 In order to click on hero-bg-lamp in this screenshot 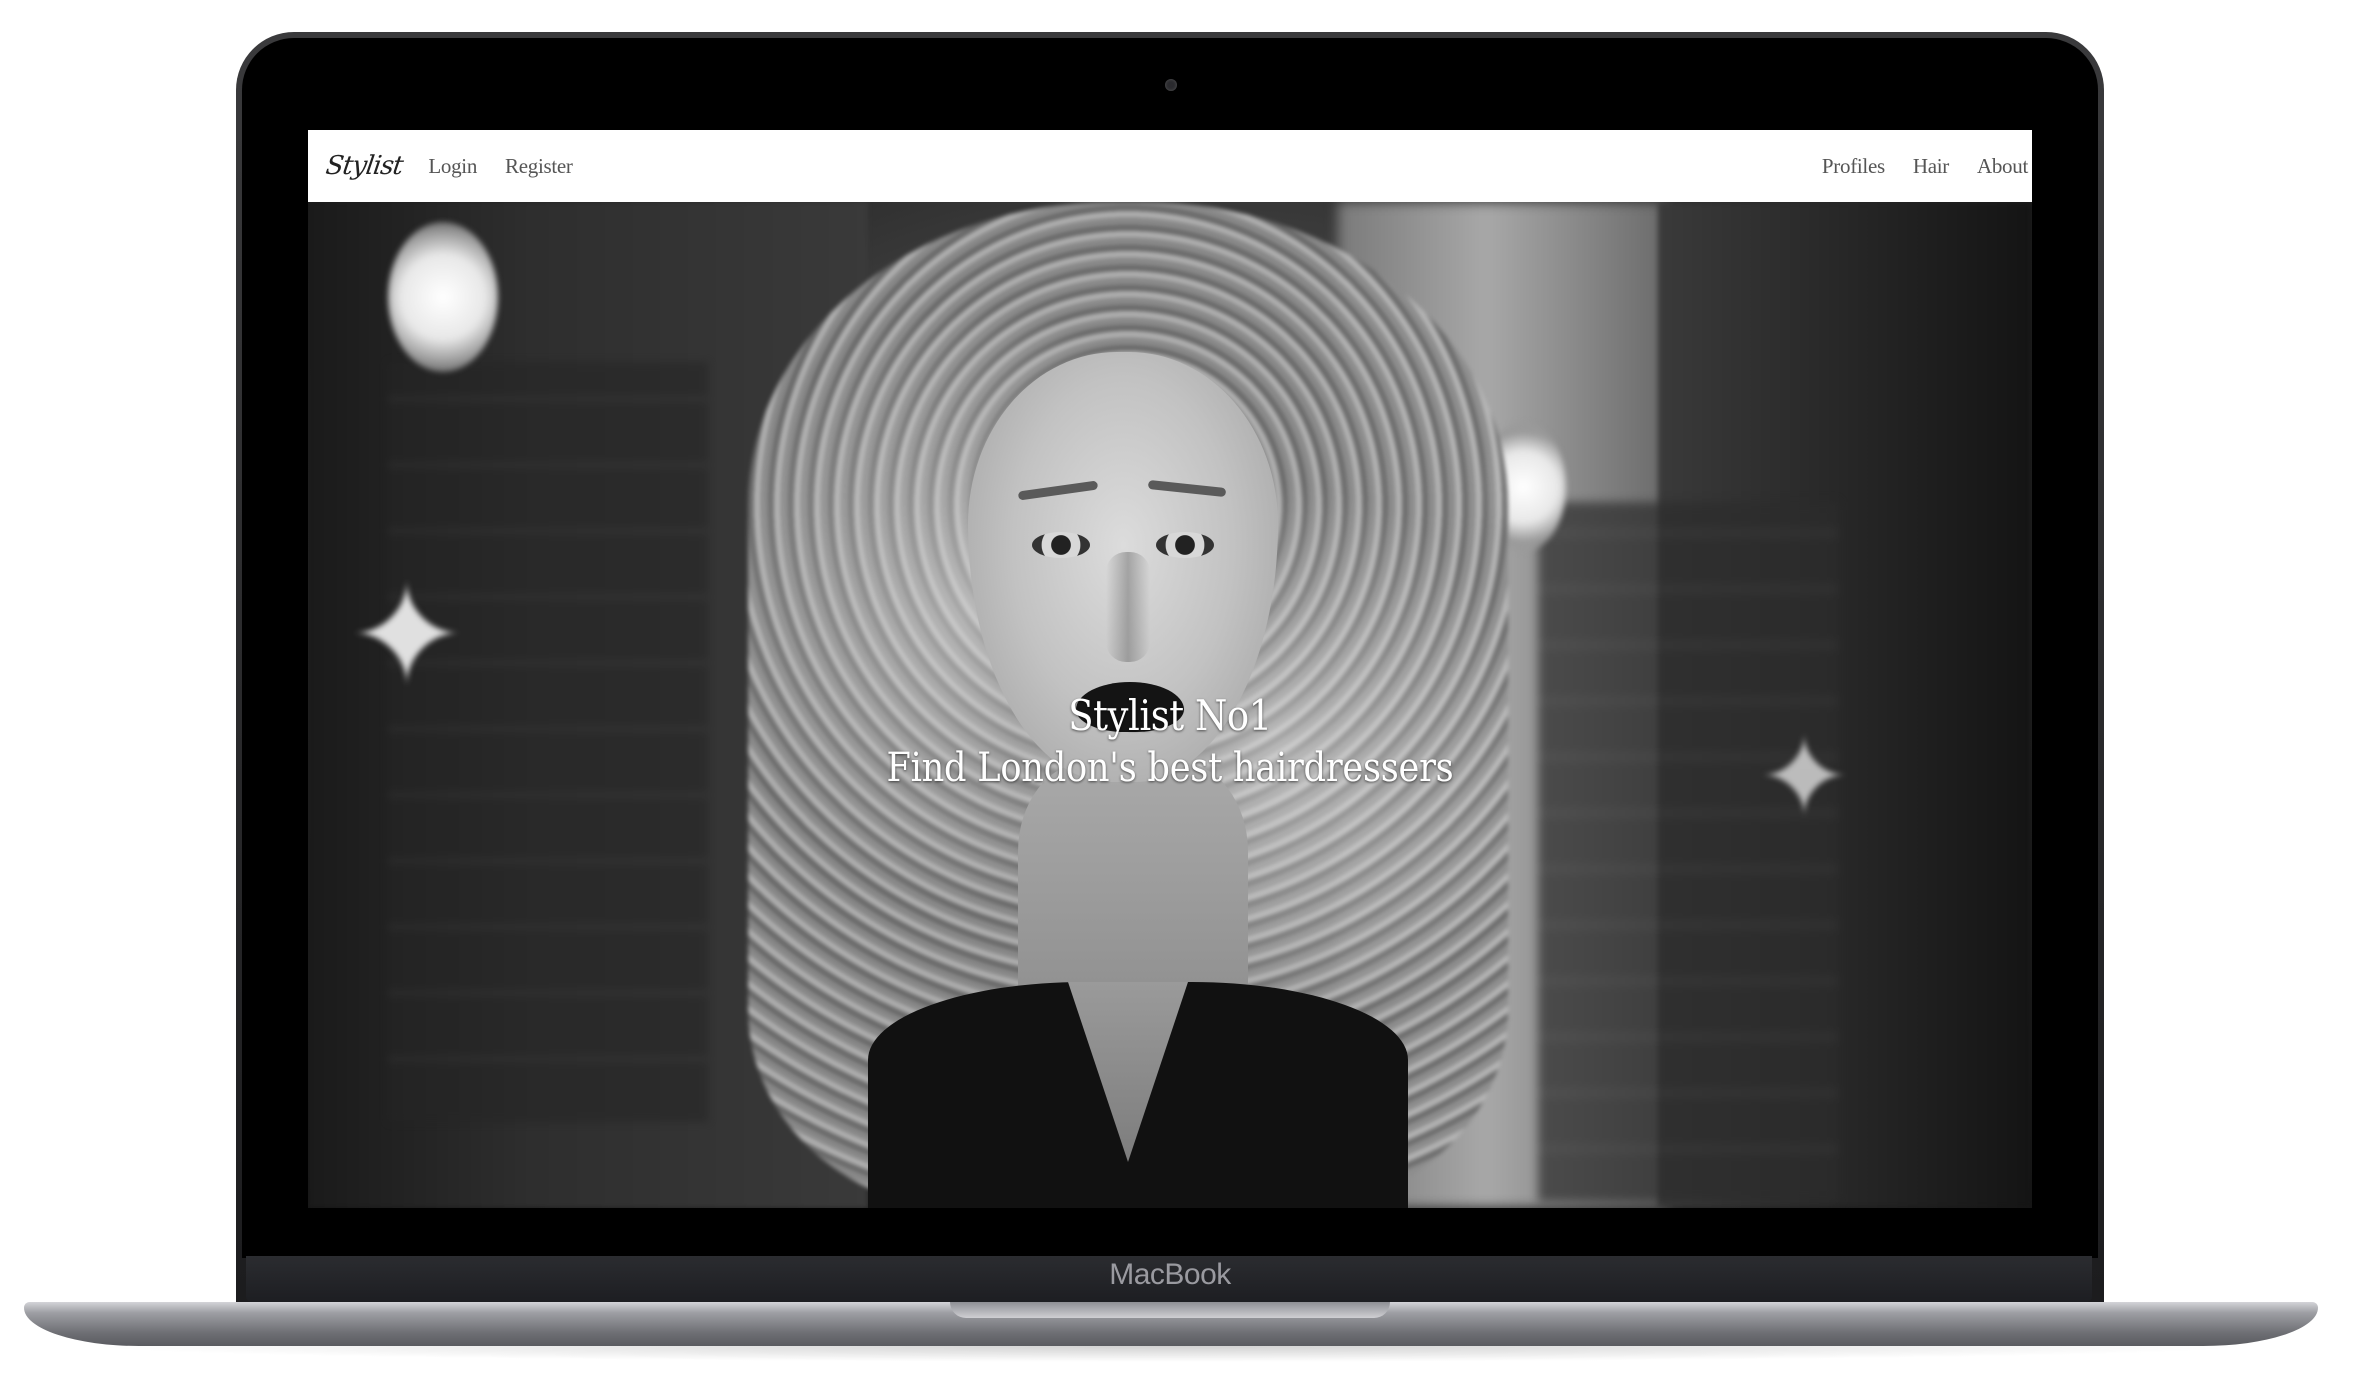, I will do `click(443, 297)`.